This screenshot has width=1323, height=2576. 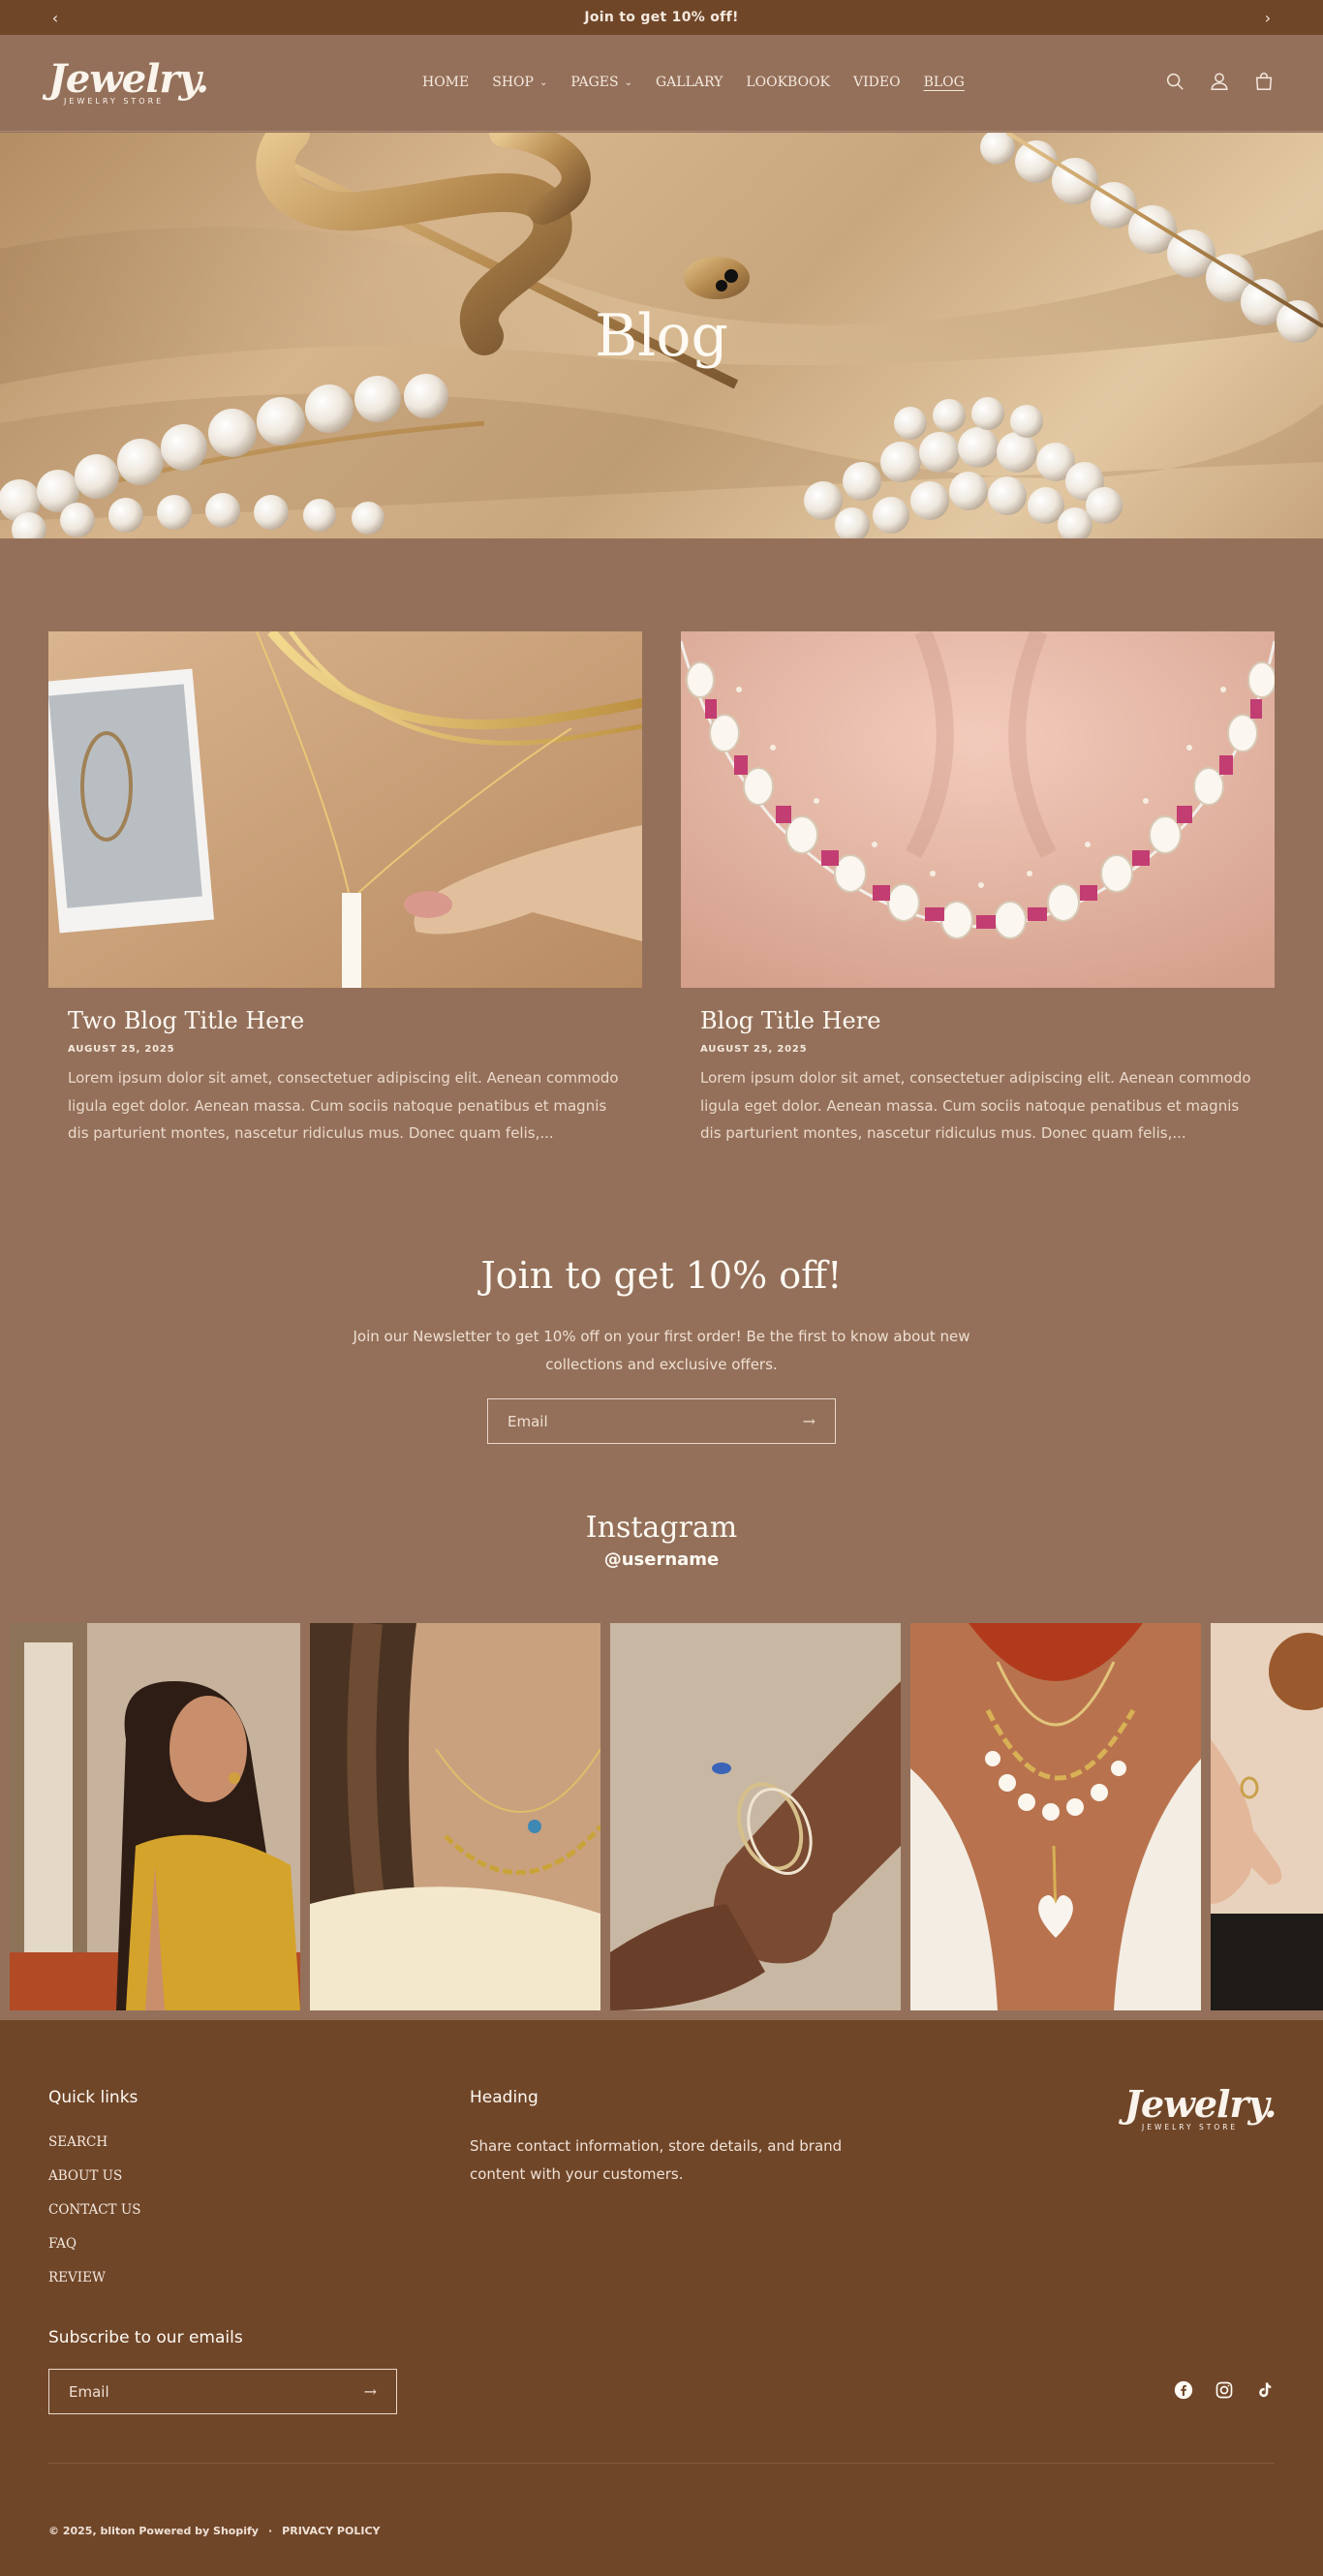 I want to click on newsletter-email-field: Email →, so click(x=661, y=1421).